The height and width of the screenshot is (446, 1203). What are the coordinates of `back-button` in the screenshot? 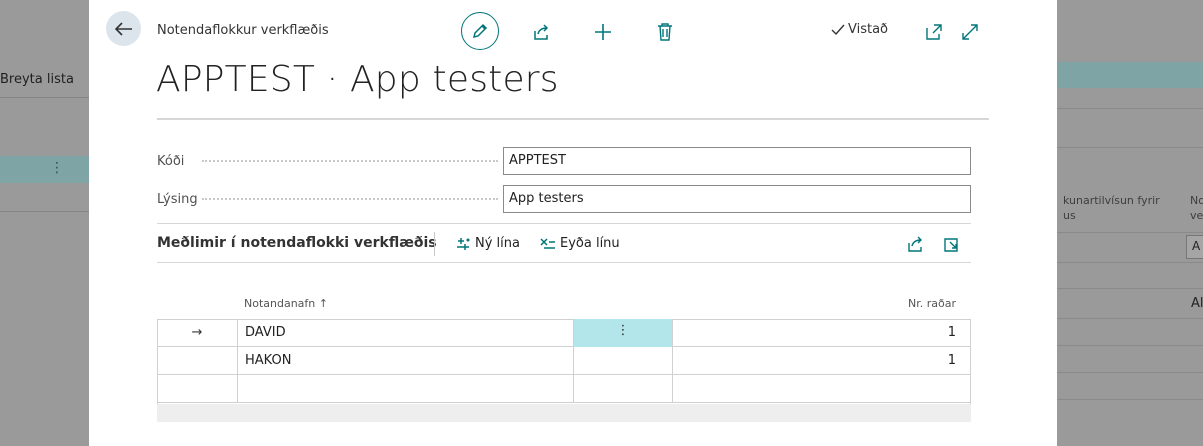 It's located at (123, 28).